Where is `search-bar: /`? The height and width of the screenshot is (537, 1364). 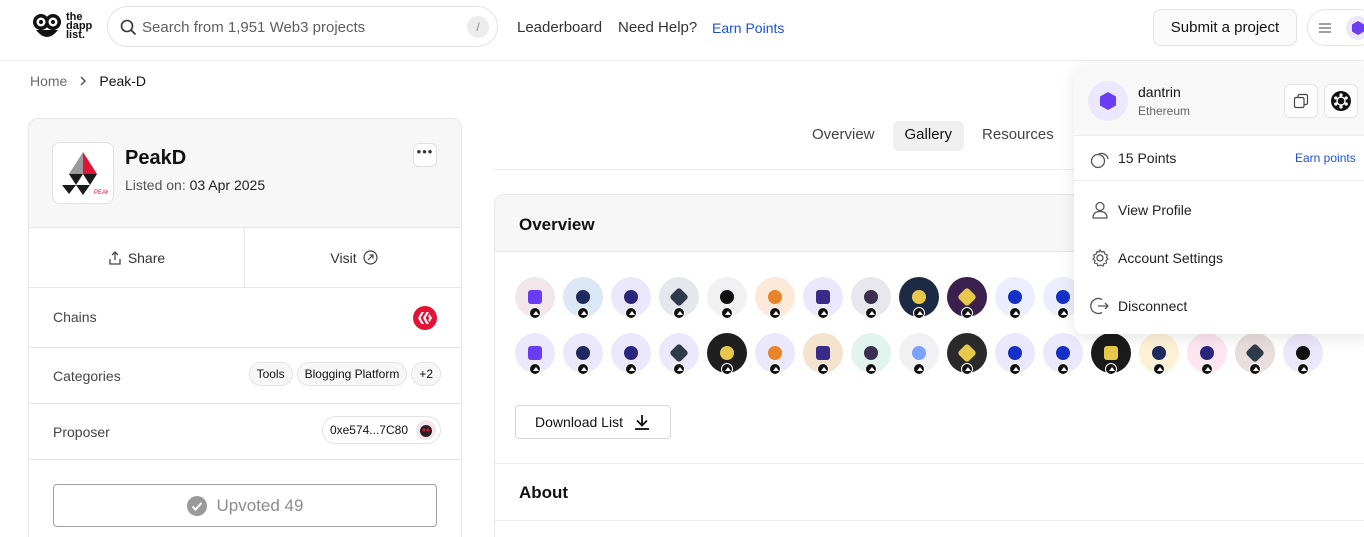
search-bar: / is located at coordinates (302, 26).